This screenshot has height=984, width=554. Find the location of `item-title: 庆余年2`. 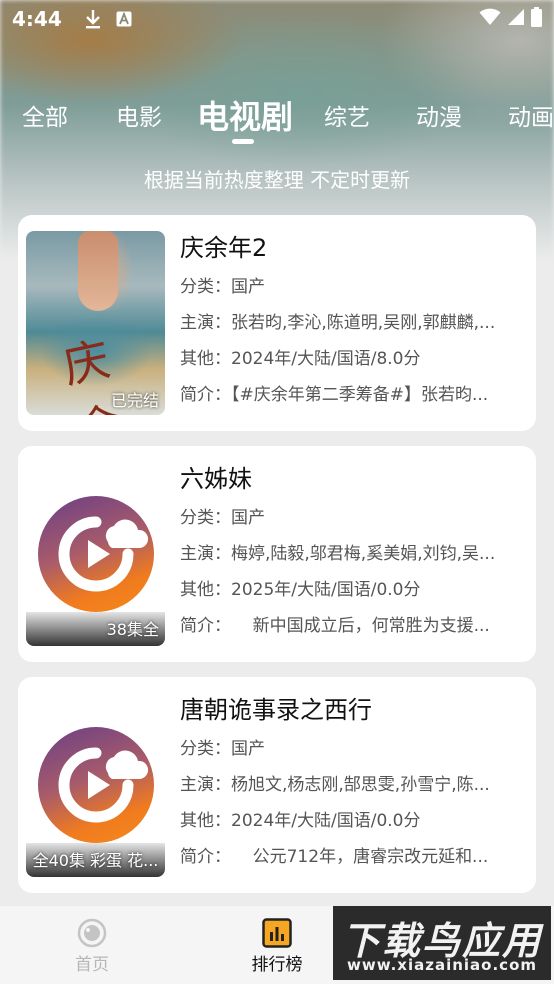

item-title: 庆余年2 is located at coordinates (224, 248).